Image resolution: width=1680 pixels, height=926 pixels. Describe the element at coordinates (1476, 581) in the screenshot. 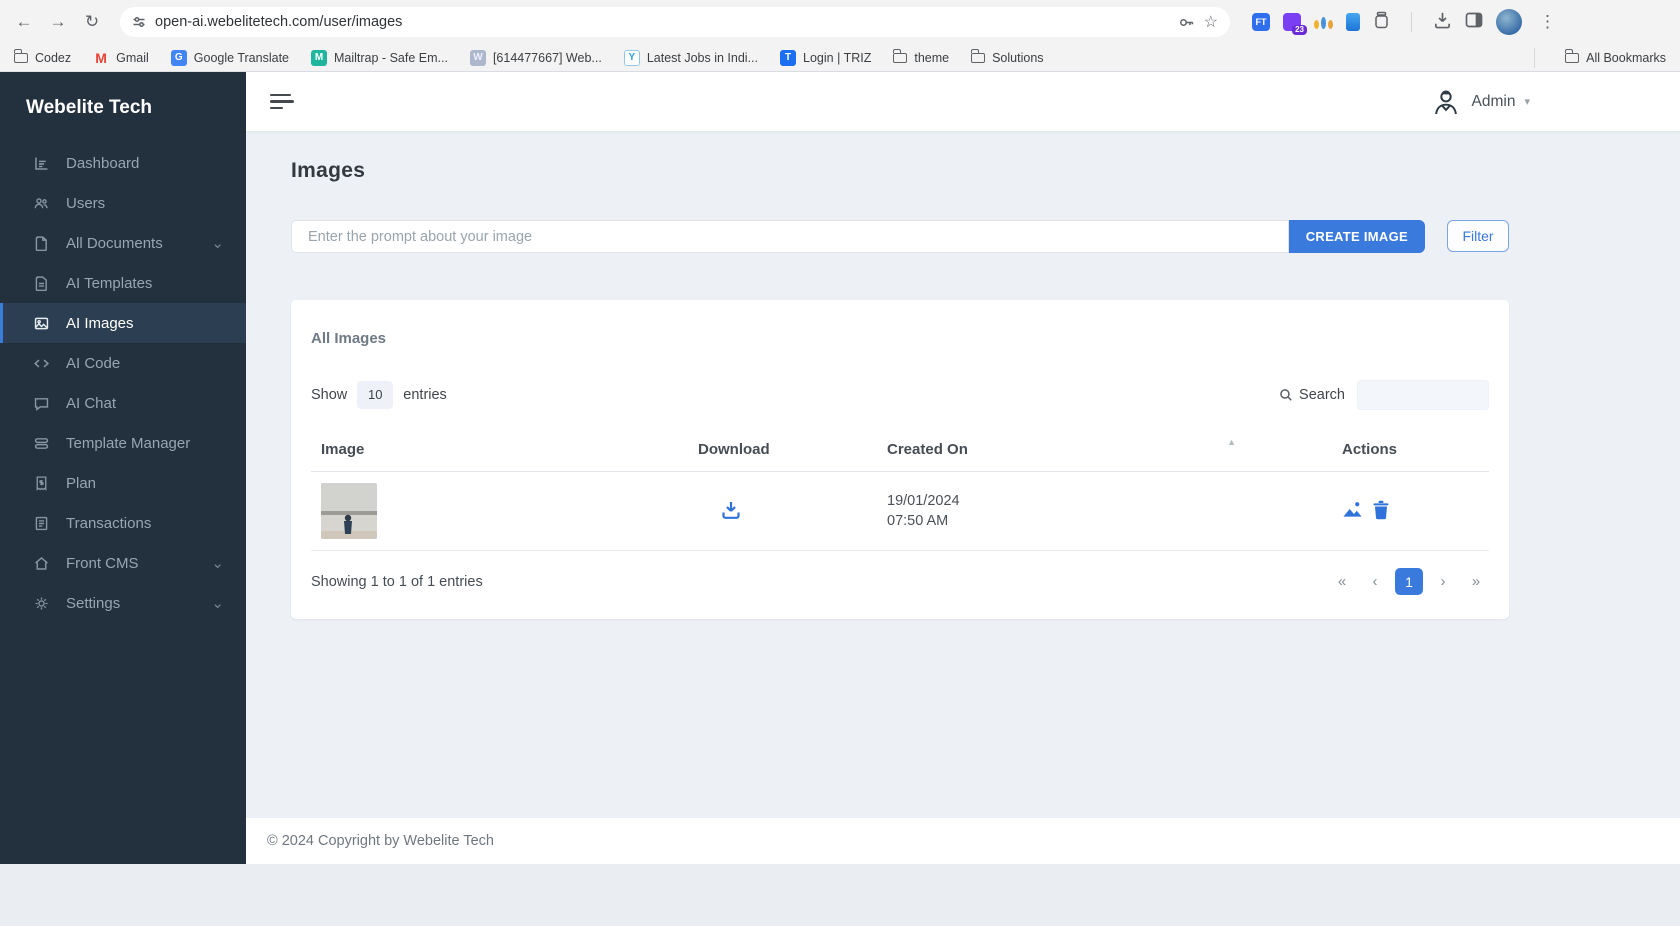

I see `pagination-last-button: »` at that location.